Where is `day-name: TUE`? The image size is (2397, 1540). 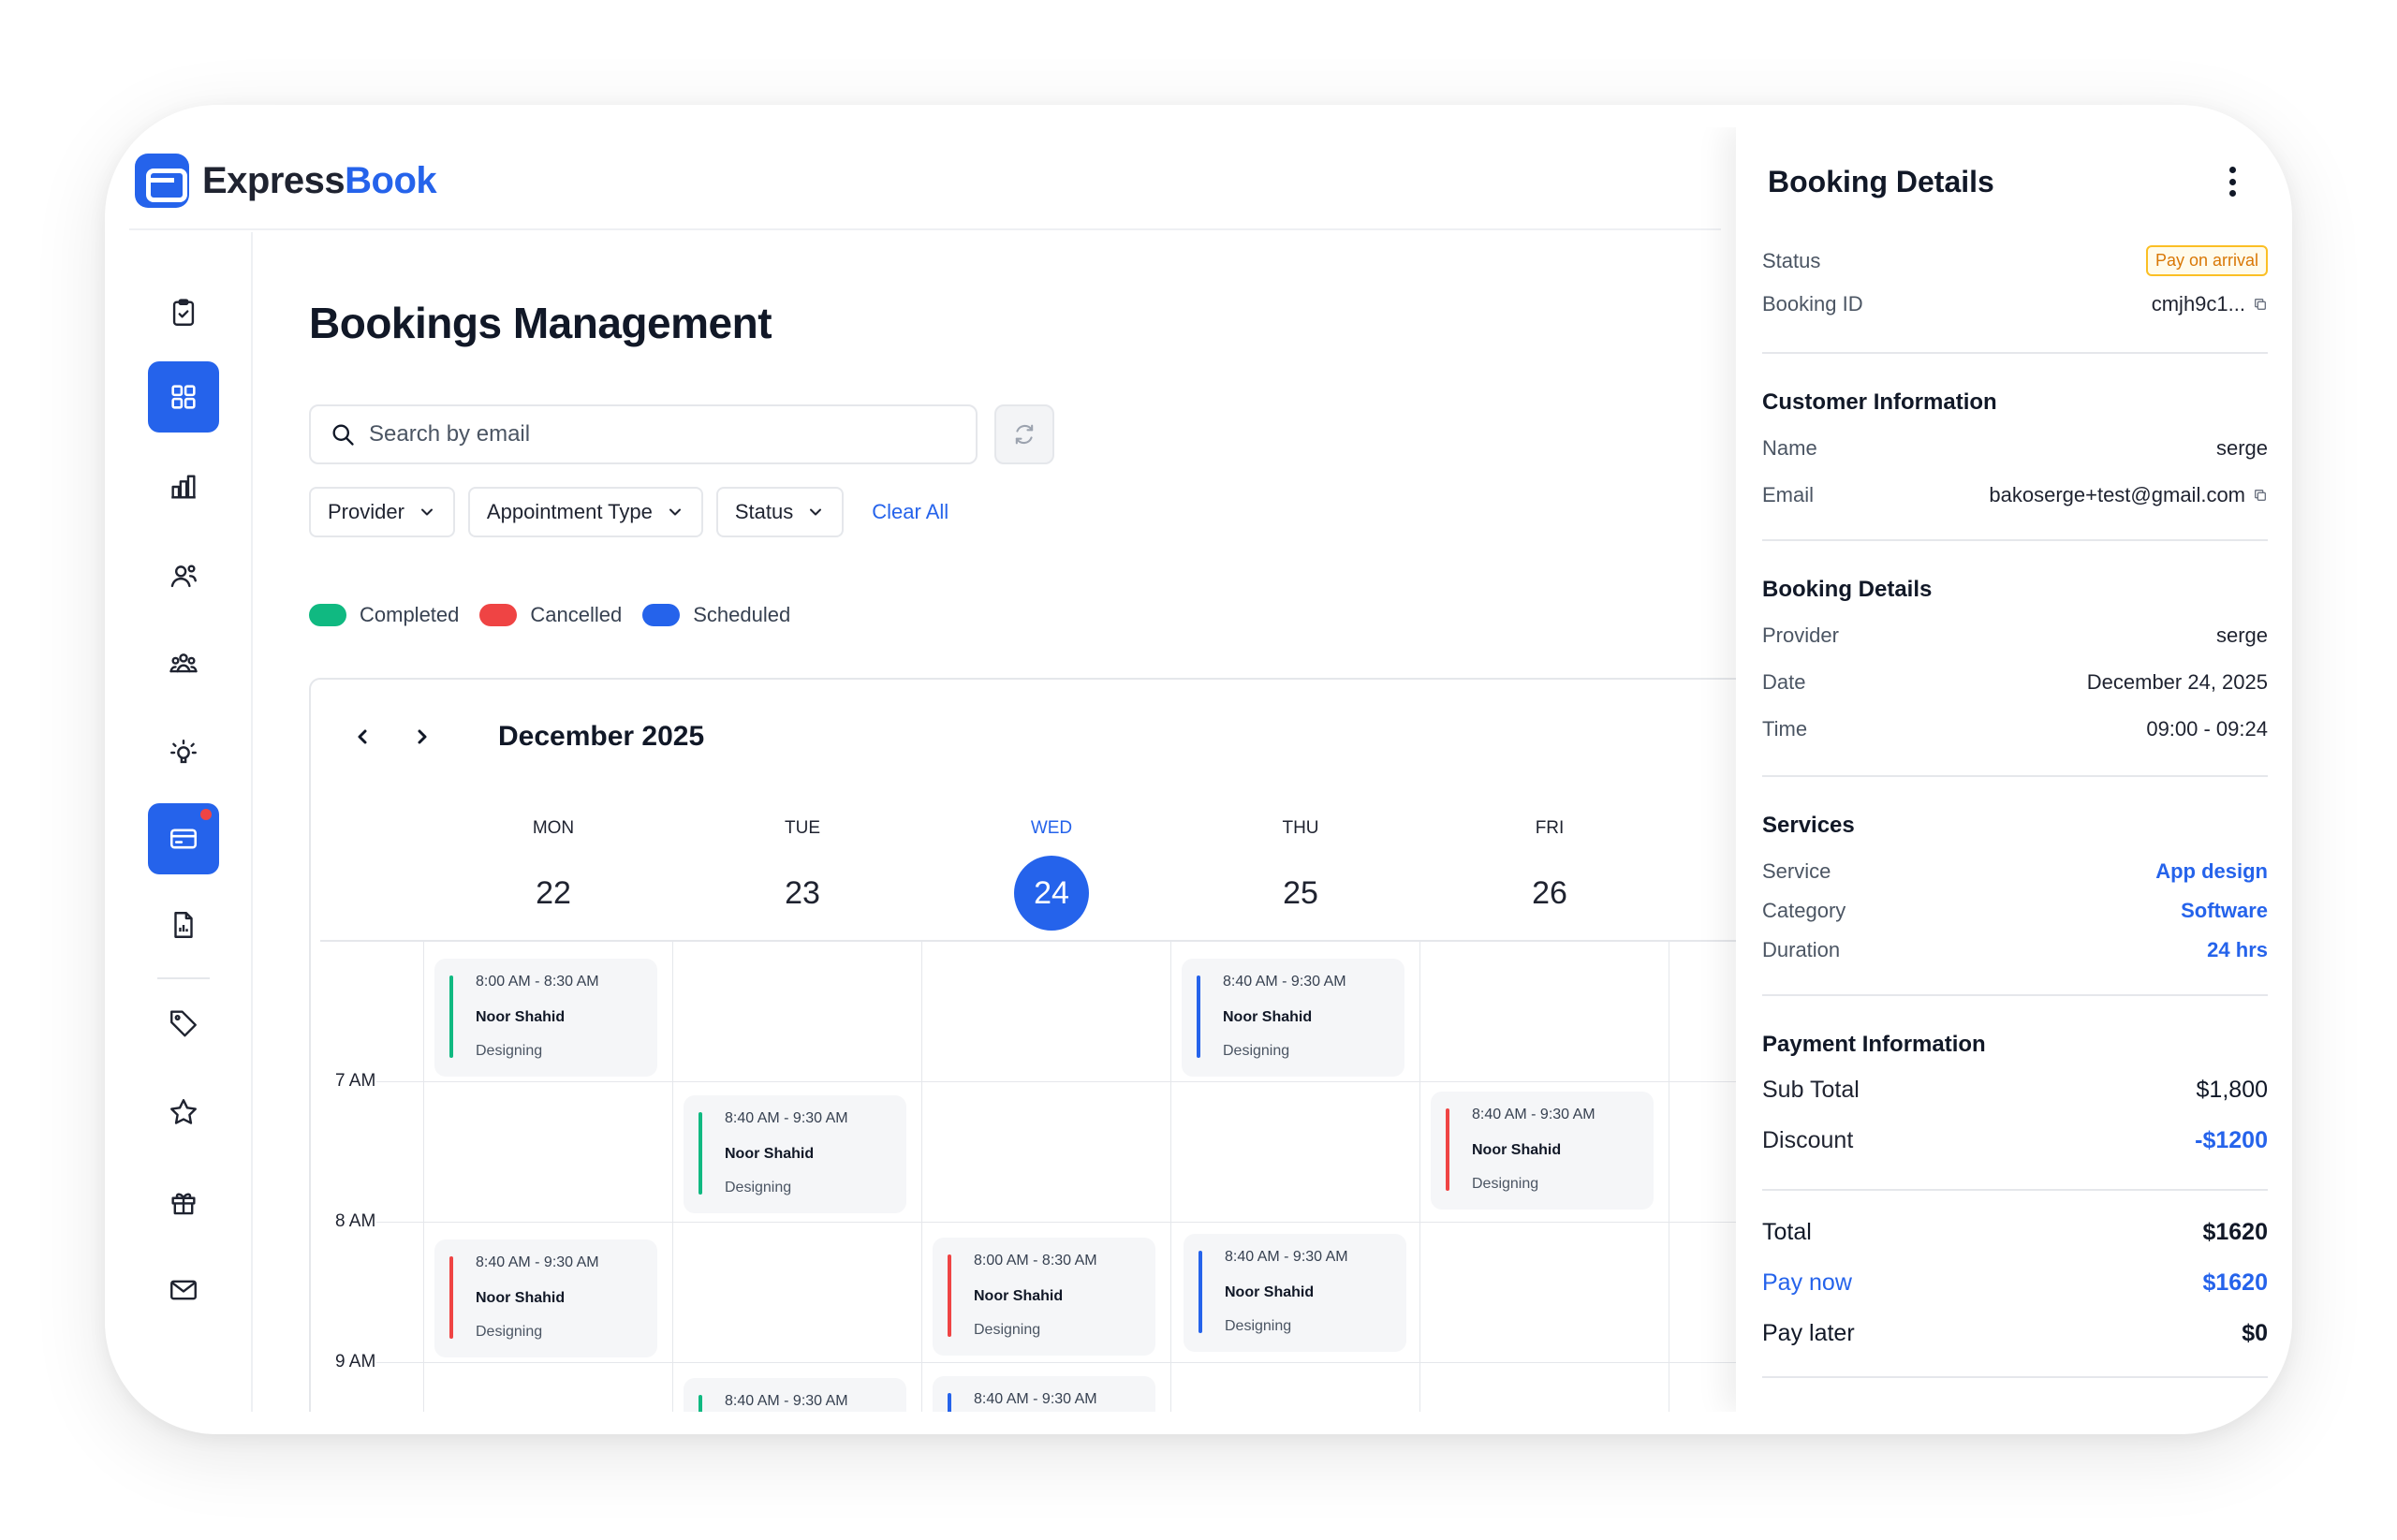
day-name: TUE is located at coordinates (802, 828).